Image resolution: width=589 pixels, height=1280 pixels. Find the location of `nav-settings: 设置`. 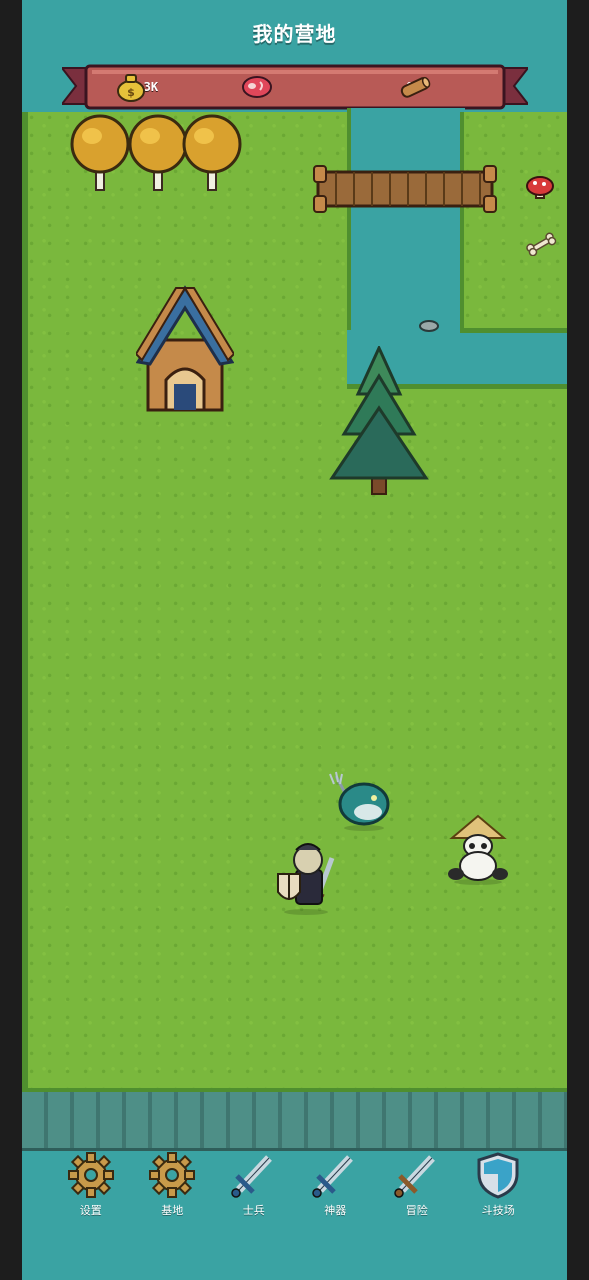

nav-settings: 设置 is located at coordinates (91, 1195).